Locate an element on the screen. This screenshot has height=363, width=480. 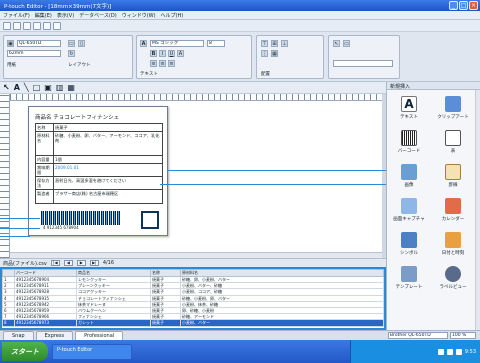
panel-item-label: クリップアート is located at coordinates (453, 117).